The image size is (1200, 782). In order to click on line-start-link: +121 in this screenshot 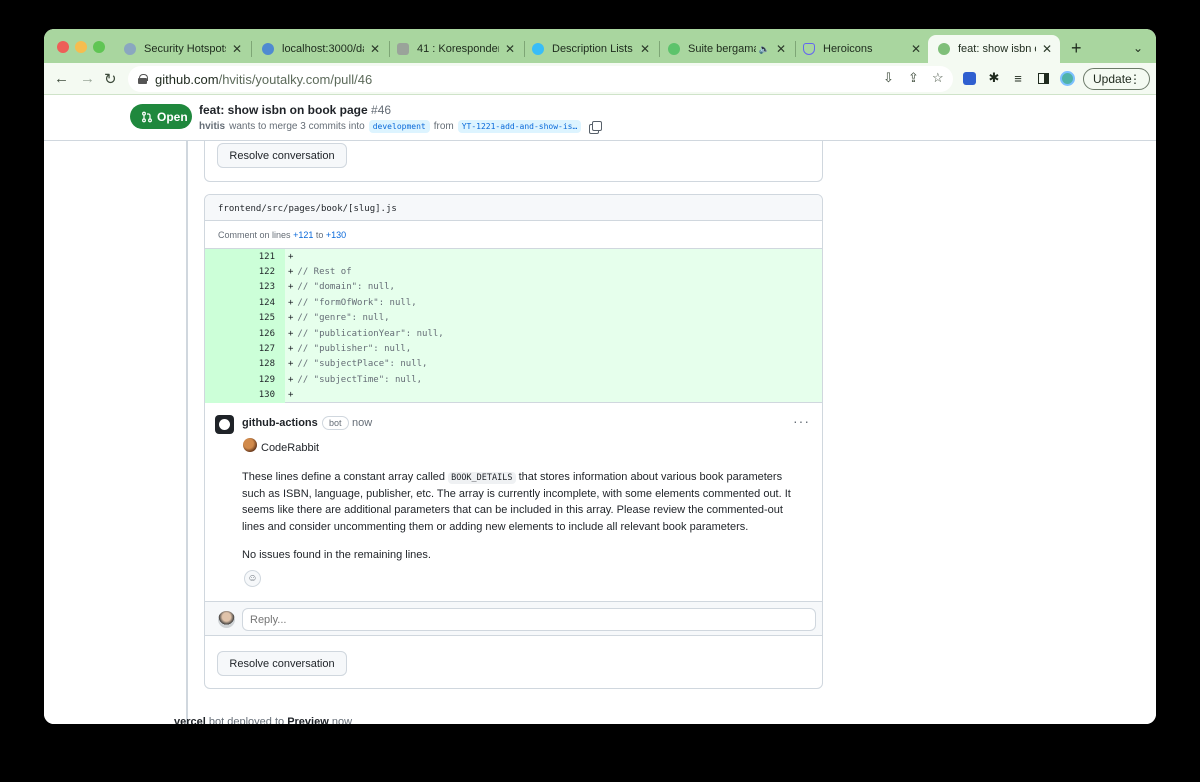, I will do `click(303, 235)`.